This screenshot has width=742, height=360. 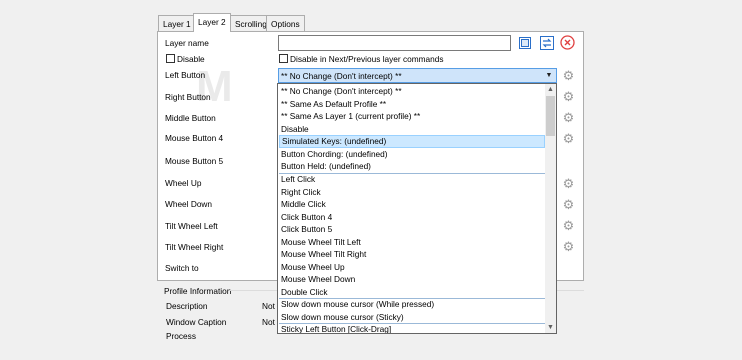 What do you see at coordinates (412, 141) in the screenshot?
I see `dropdown-item-highlighted: Simulated Keys: (undefined)` at bounding box center [412, 141].